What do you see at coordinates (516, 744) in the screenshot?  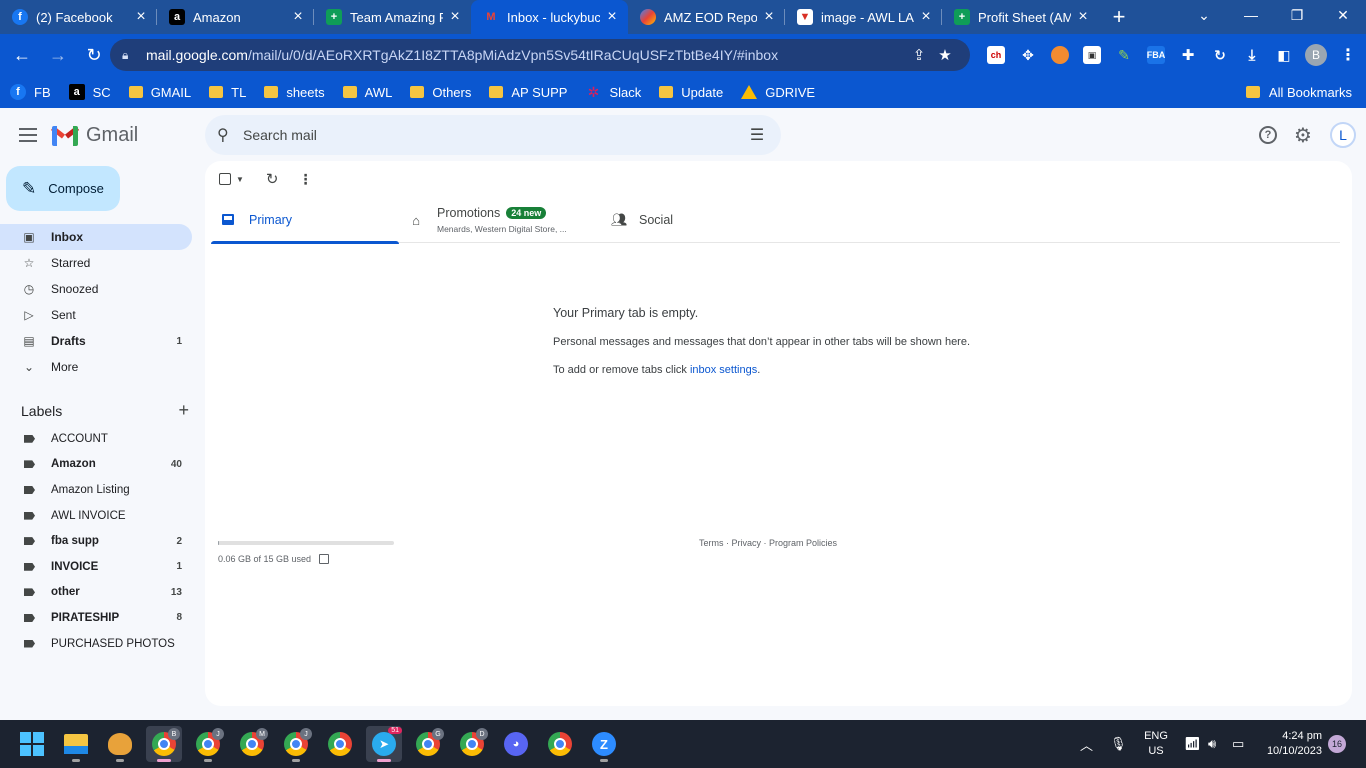 I see `discord-app: ◕` at bounding box center [516, 744].